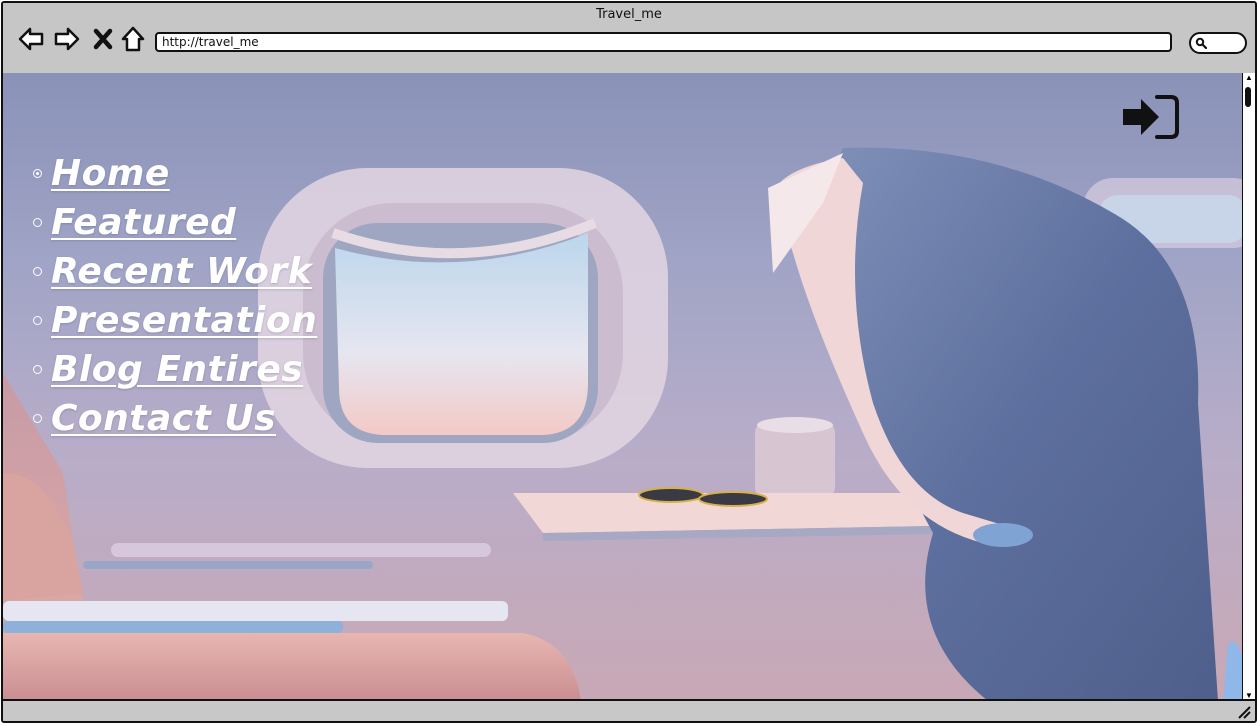 This screenshot has height=726, width=1260. I want to click on login-button, so click(1150, 117).